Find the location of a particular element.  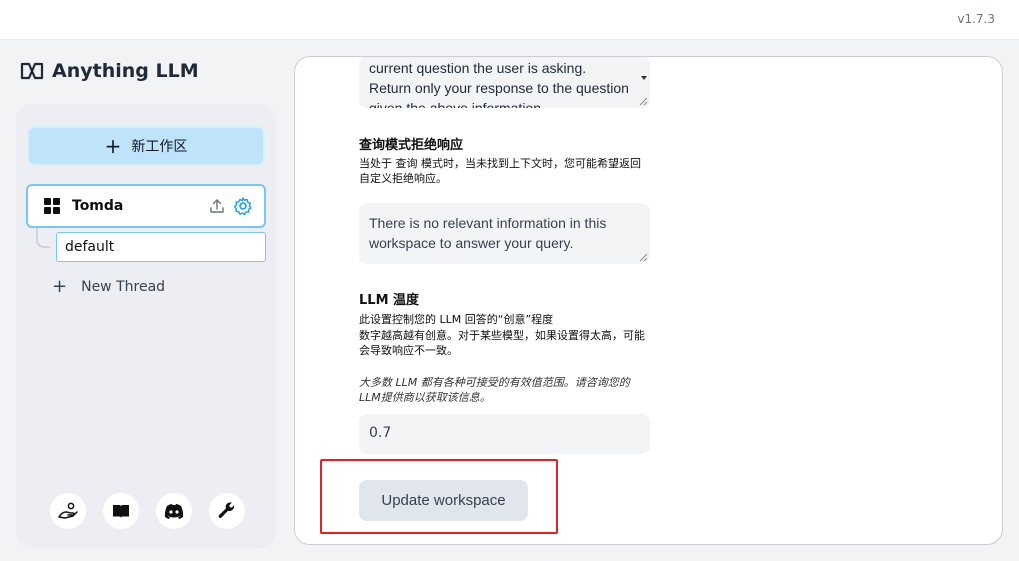

version-label: v1.7.3 is located at coordinates (976, 19).